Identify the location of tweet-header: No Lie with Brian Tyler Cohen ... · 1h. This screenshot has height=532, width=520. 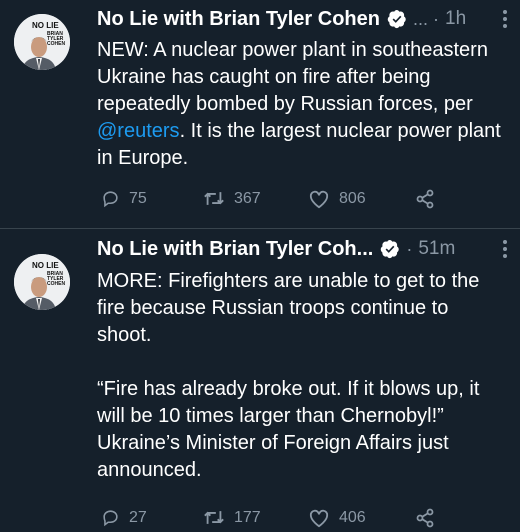
(281, 19).